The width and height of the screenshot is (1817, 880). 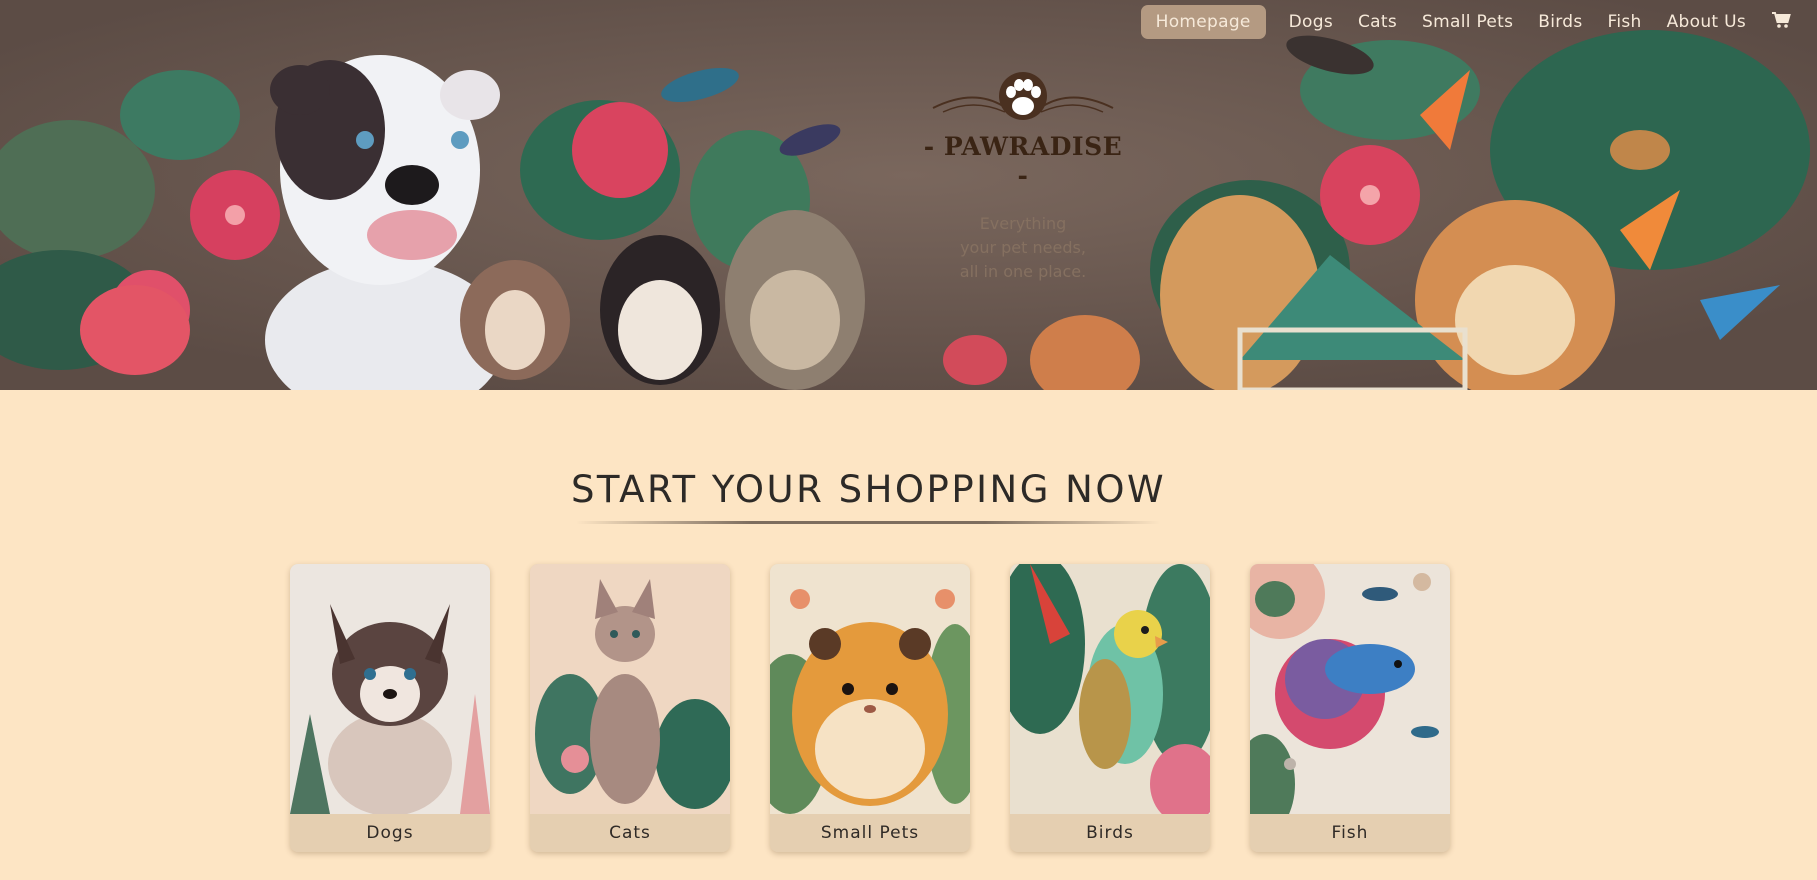 What do you see at coordinates (630, 689) in the screenshot?
I see `sphynx-cat-illustration` at bounding box center [630, 689].